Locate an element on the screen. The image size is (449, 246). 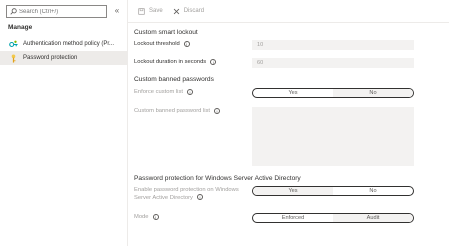
section-title-smart-lockout: Custom smart lockout is located at coordinates (166, 32).